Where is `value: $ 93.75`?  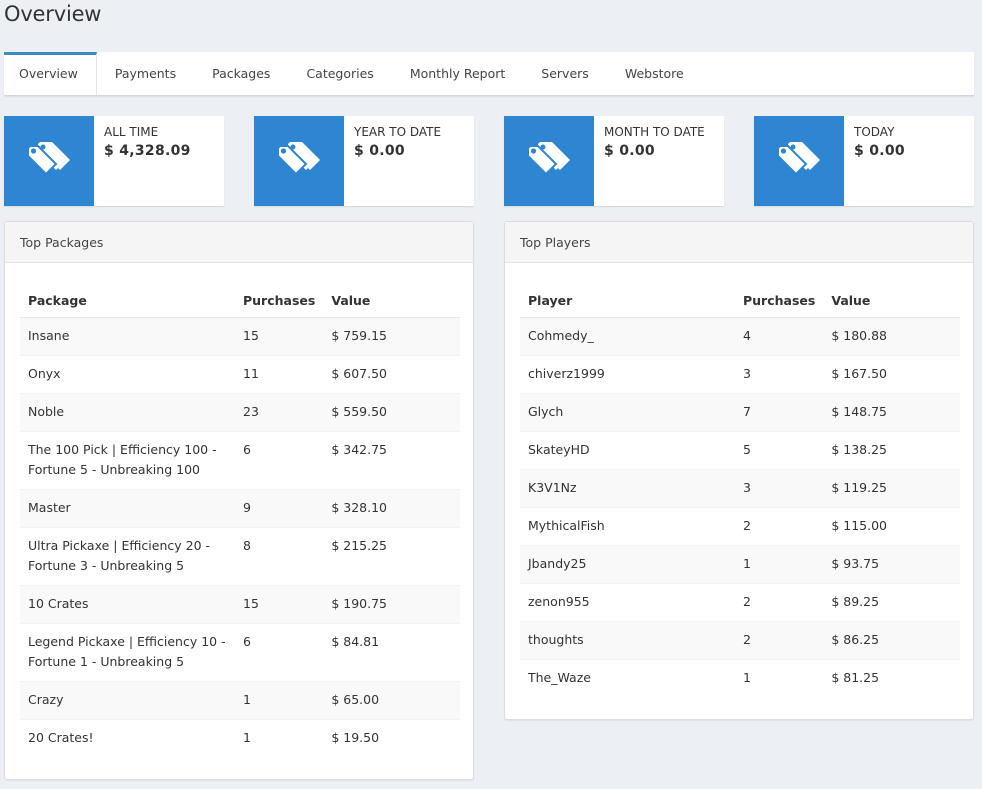 value: $ 93.75 is located at coordinates (891, 563).